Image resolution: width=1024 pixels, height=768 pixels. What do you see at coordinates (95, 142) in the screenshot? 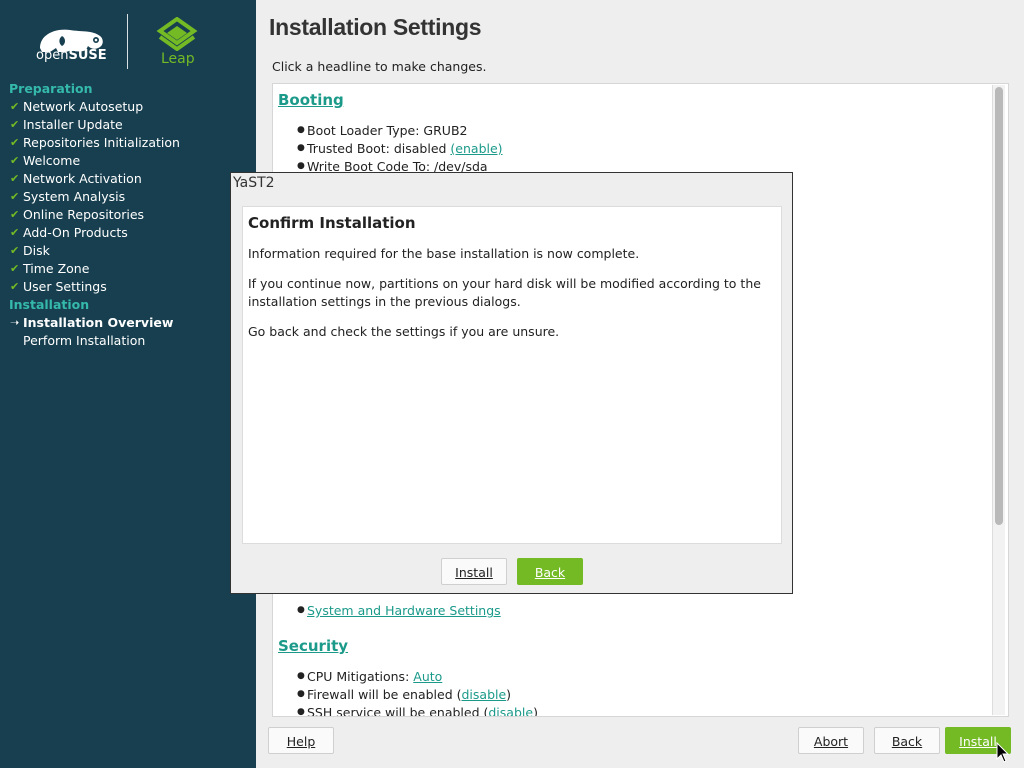
I see `step-repositories-initialization: ✔ Repositories Initialization` at bounding box center [95, 142].